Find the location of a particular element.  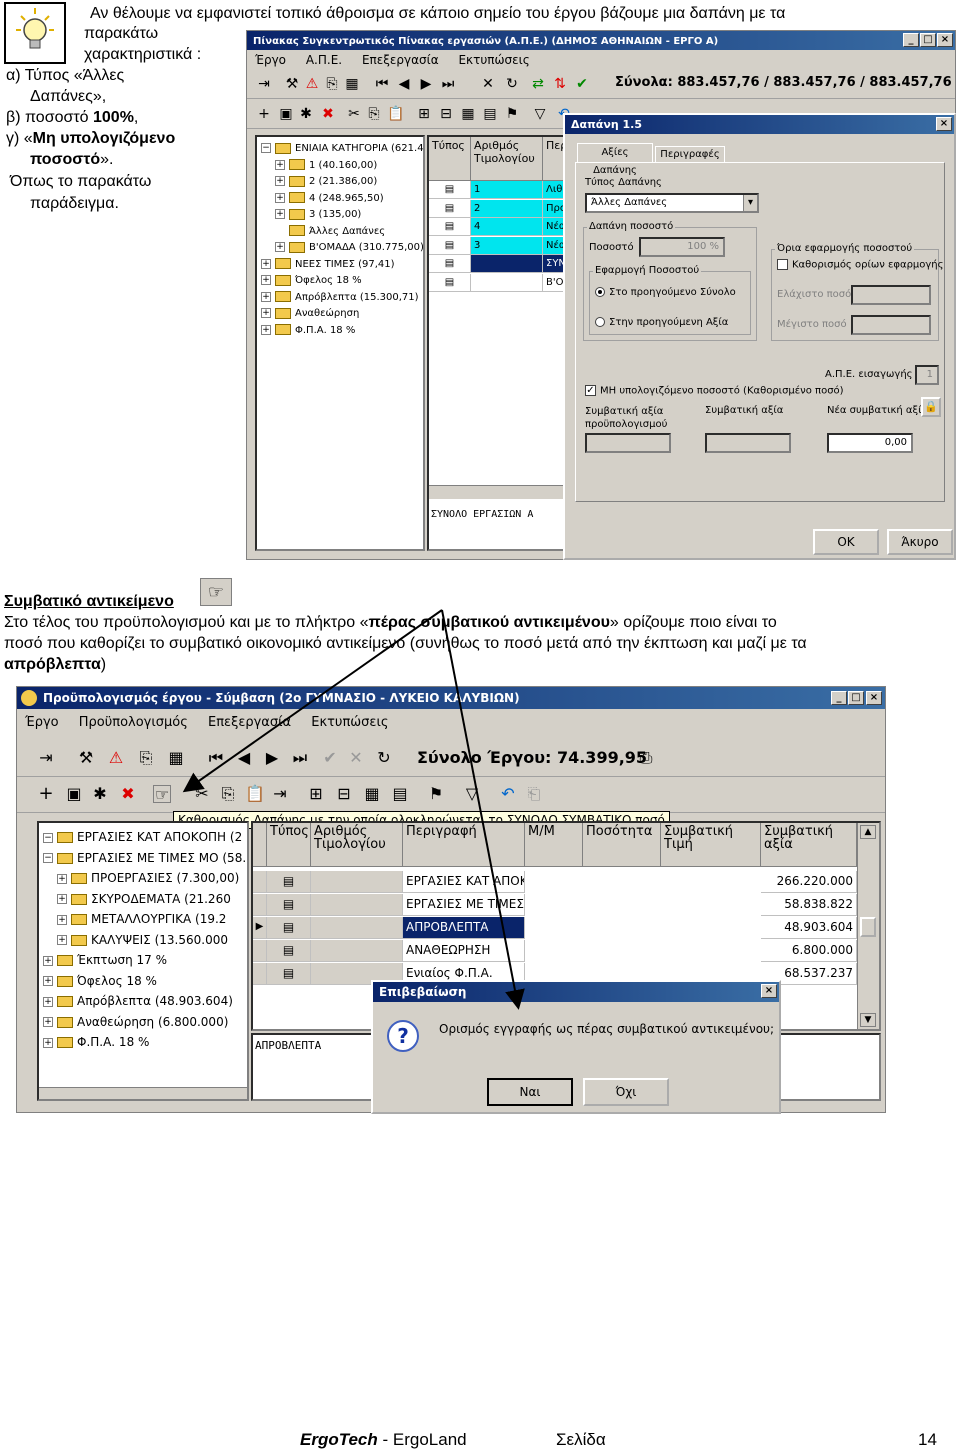

footer-brand-bold: ErgoTech is located at coordinates (339, 1439).